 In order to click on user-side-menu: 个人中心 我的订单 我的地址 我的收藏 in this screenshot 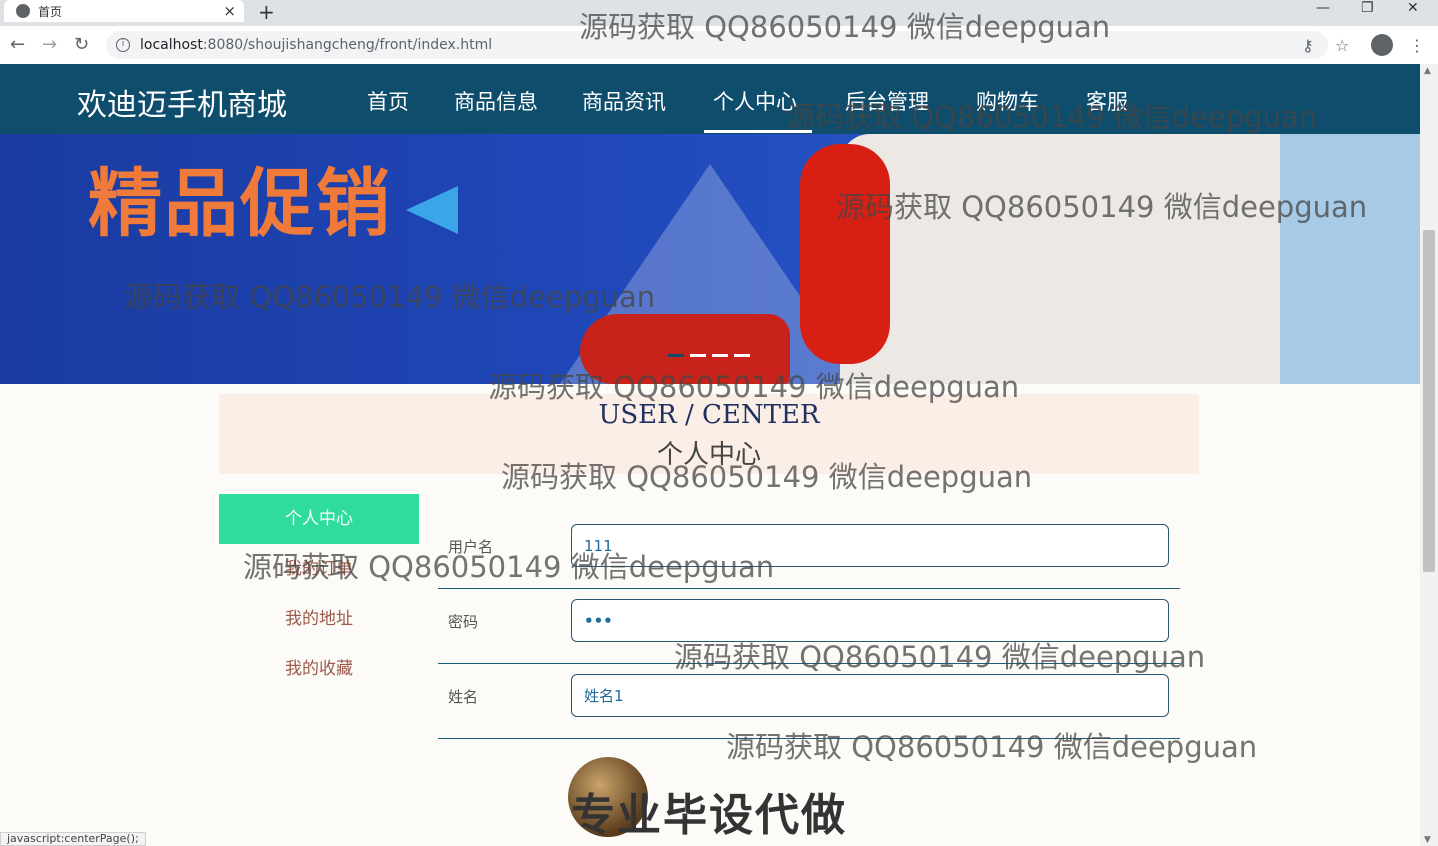, I will do `click(319, 594)`.